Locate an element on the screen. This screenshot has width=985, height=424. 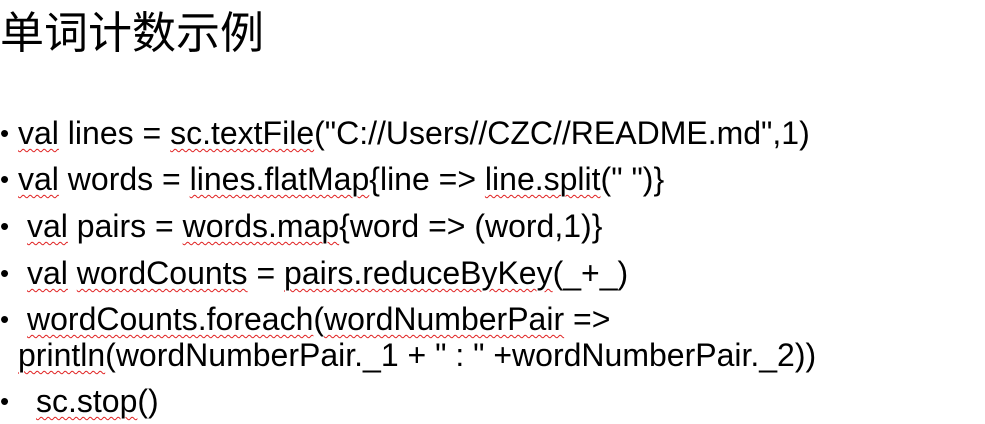
code-token: pairs = is located at coordinates (125, 226).